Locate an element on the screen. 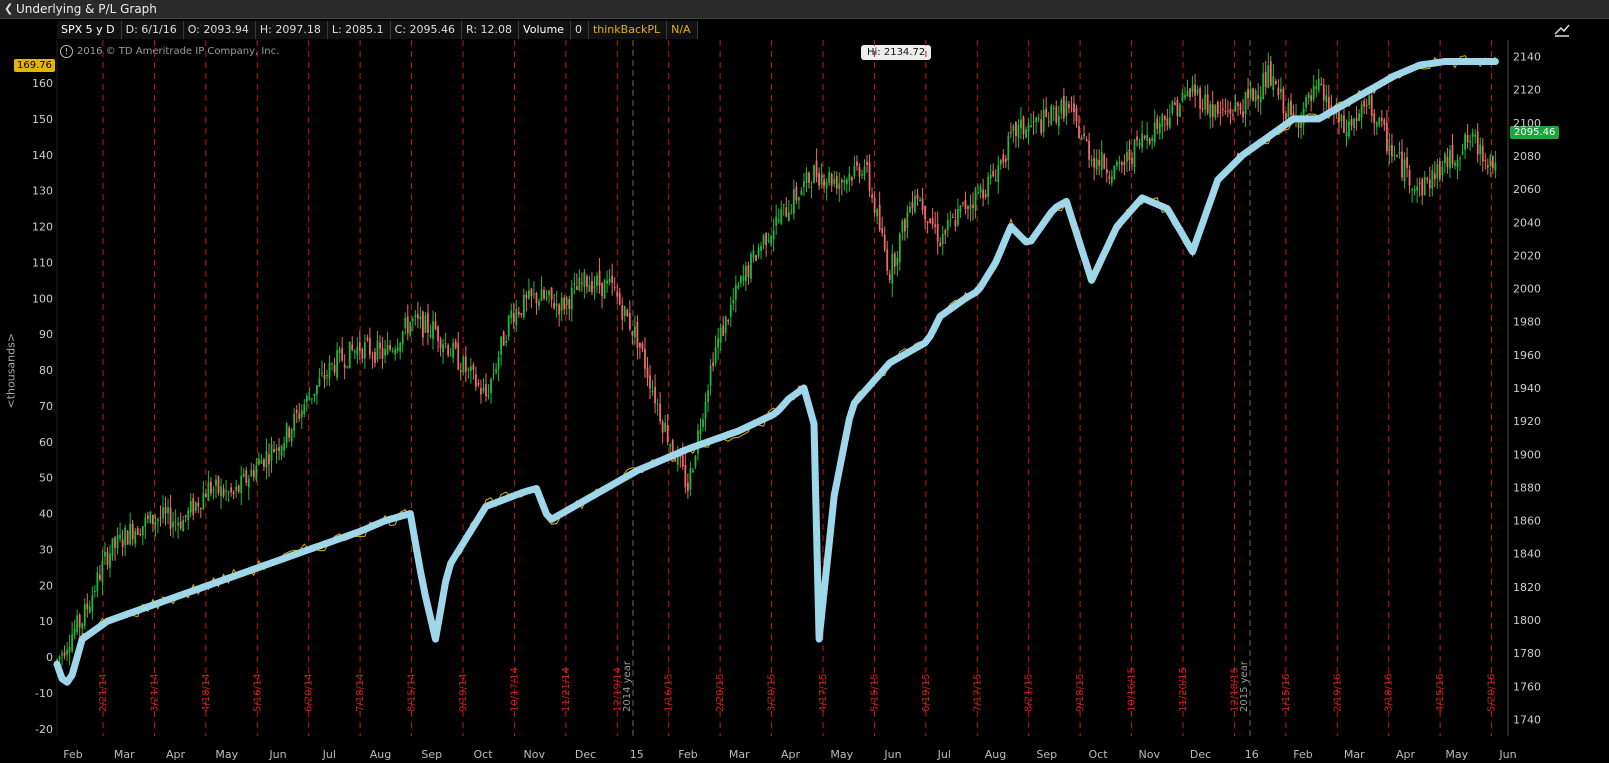 This screenshot has width=1609, height=763. right-y-tick-label: 2120 is located at coordinates (1527, 90).